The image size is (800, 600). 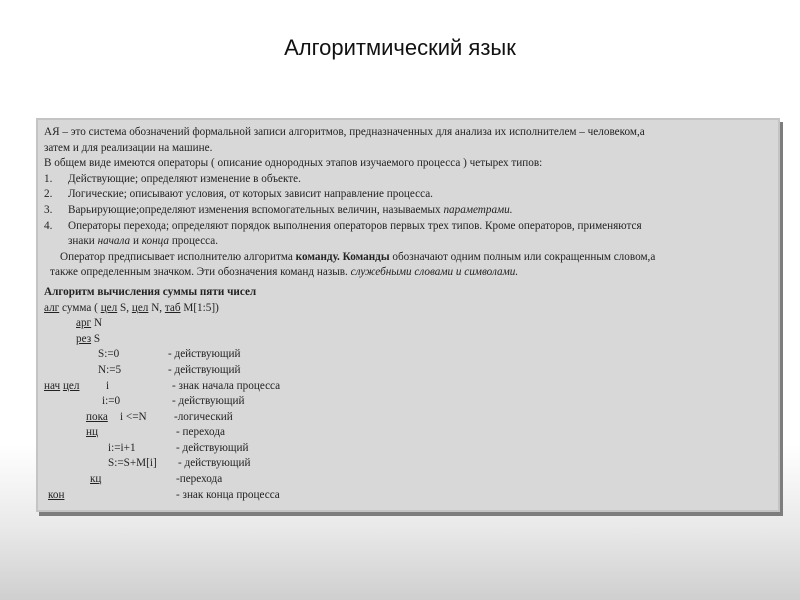 I want to click on code-comment: - перехода, so click(x=200, y=432).